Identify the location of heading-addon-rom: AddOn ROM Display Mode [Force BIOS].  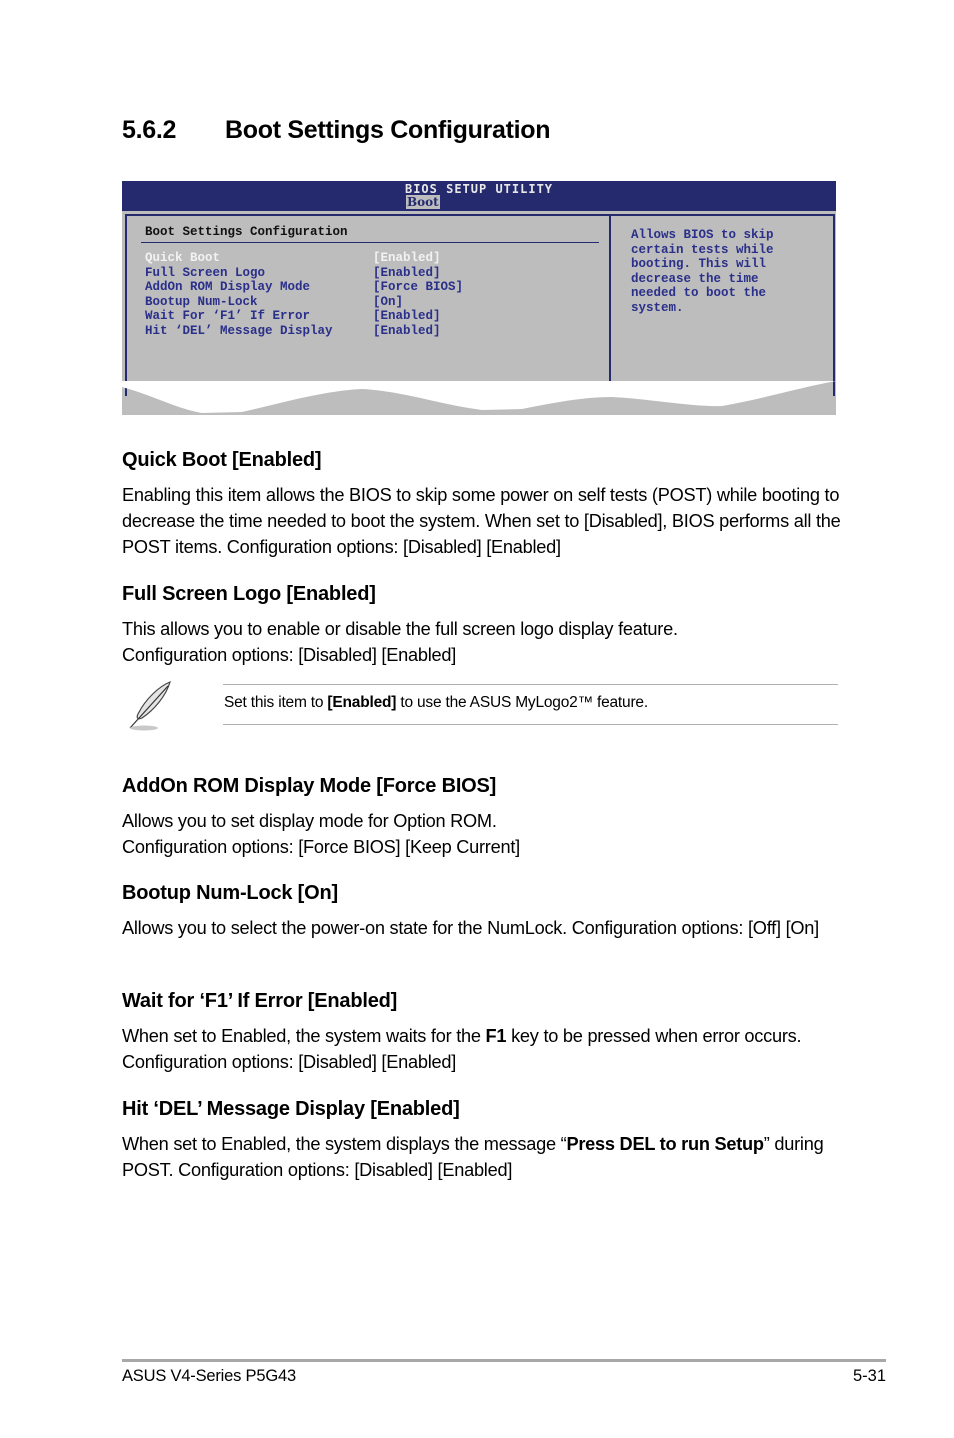
(309, 786).